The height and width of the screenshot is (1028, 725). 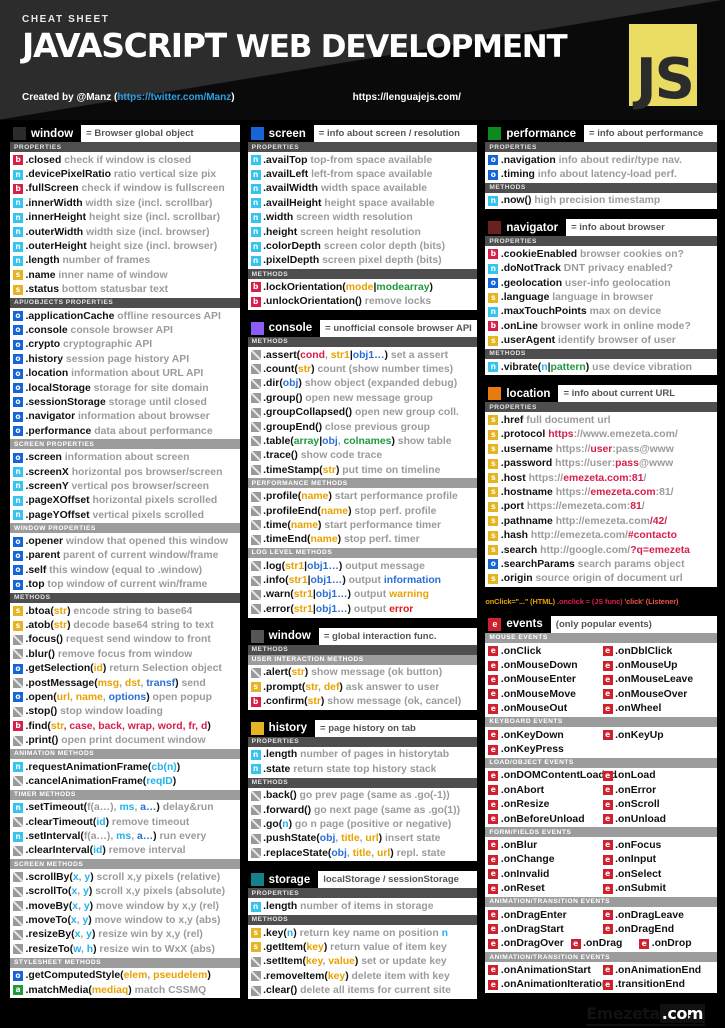 I want to click on event-item: e .onMouseLeave, so click(x=659, y=679).